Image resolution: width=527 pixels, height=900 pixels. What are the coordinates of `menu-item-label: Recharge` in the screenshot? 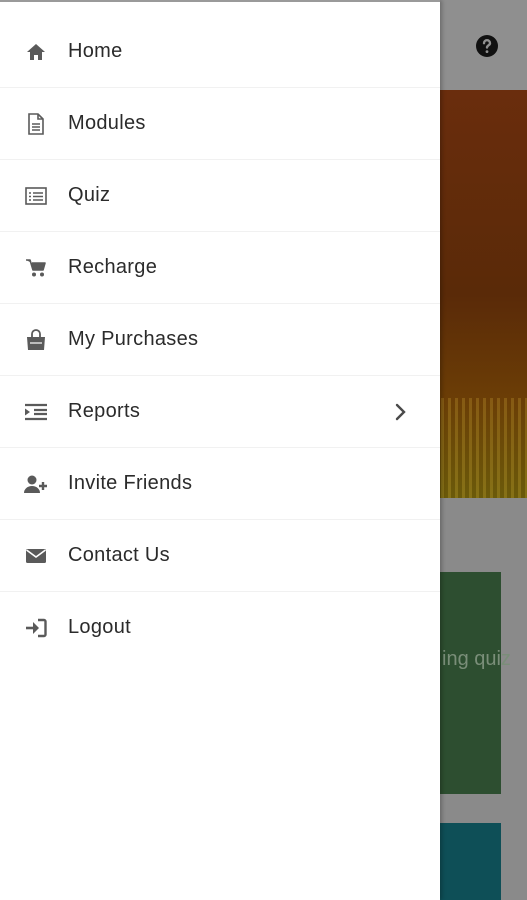 It's located at (113, 267).